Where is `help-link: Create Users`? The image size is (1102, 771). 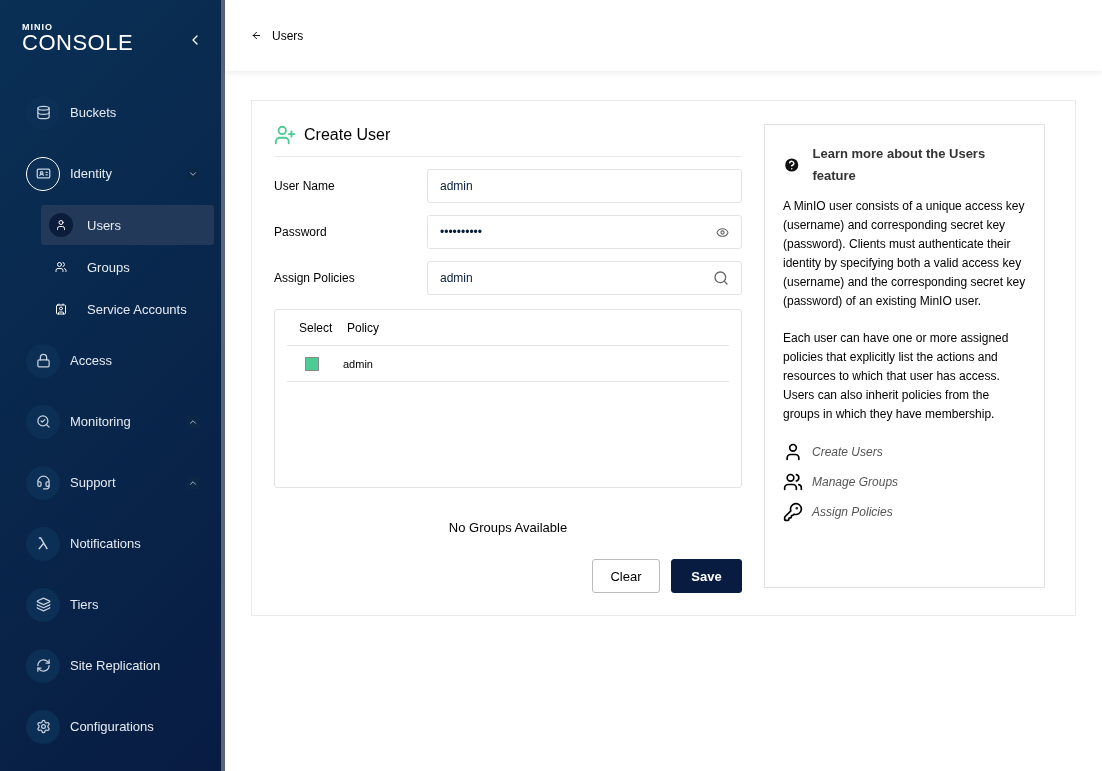
help-link: Create Users is located at coordinates (847, 452).